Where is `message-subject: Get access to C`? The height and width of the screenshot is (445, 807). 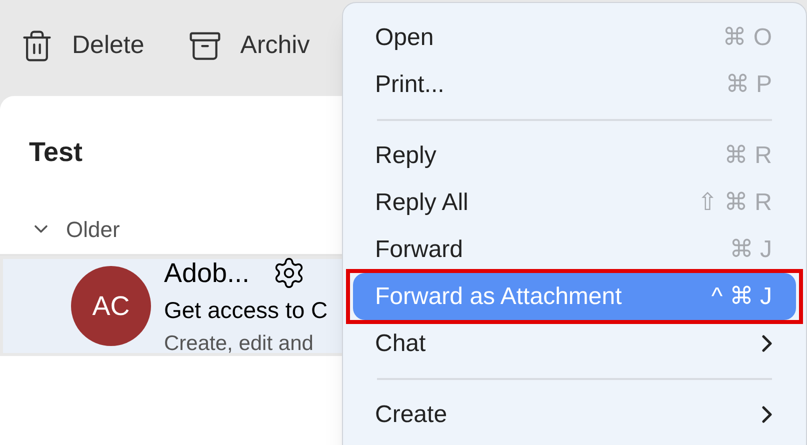 message-subject: Get access to C is located at coordinates (246, 311).